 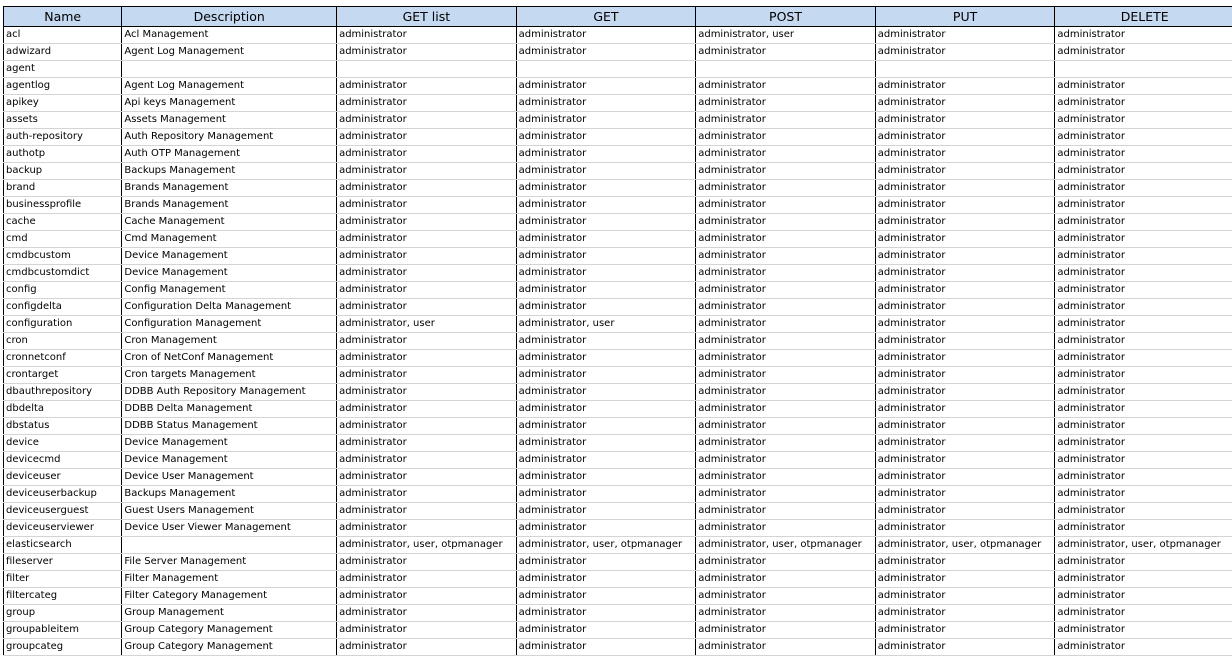 What do you see at coordinates (63, 528) in the screenshot?
I see `cell-name: deviceuserviewer` at bounding box center [63, 528].